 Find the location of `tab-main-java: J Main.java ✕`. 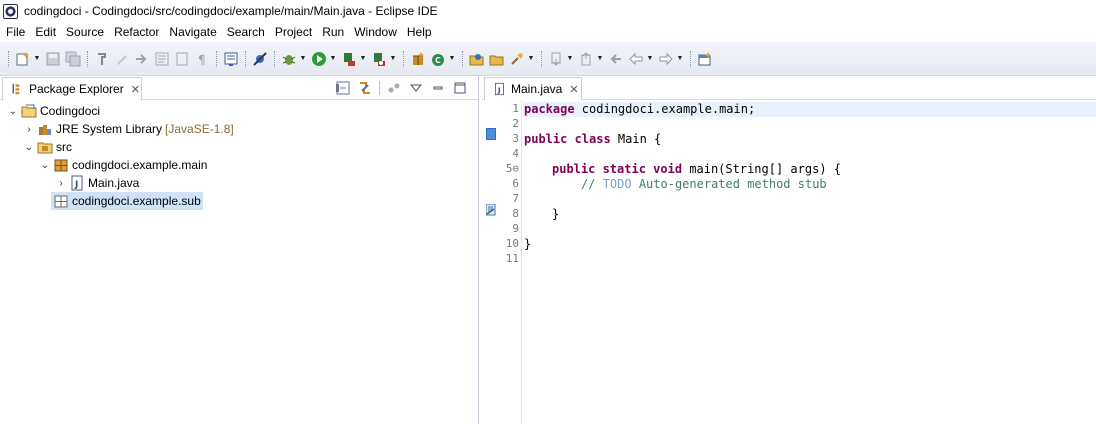

tab-main-java: J Main.java ✕ is located at coordinates (533, 88).